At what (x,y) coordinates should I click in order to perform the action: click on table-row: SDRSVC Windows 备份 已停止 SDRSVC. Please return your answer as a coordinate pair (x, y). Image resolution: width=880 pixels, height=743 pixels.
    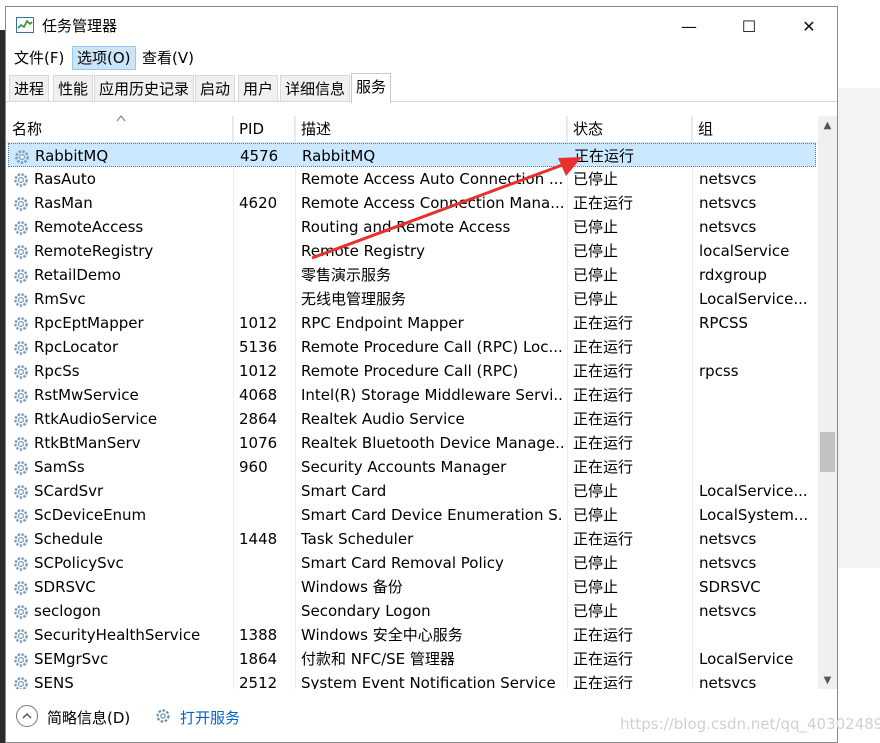
    Looking at the image, I should click on (412, 587).